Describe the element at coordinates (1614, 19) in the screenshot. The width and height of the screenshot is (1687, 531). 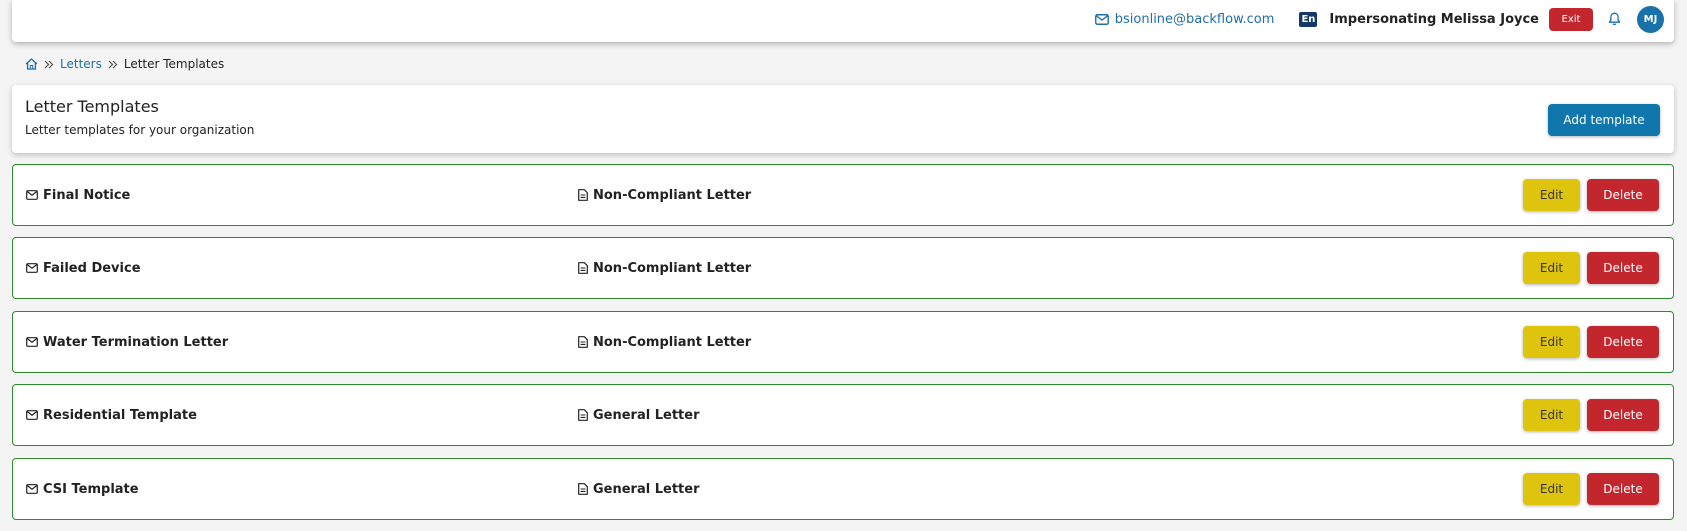
I see `bell-icon` at that location.